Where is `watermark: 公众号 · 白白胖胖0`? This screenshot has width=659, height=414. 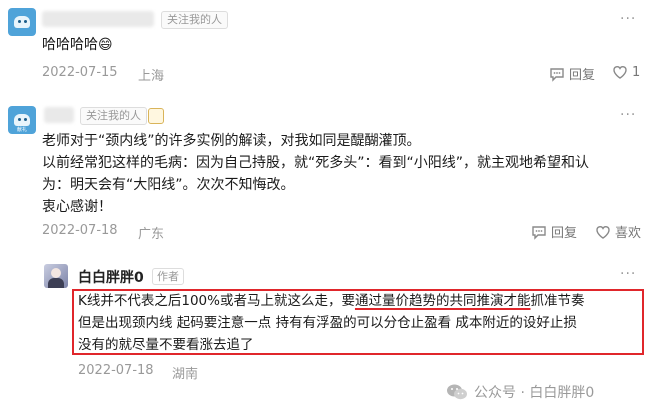
watermark: 公众号 · 白白胖胖0 is located at coordinates (520, 392).